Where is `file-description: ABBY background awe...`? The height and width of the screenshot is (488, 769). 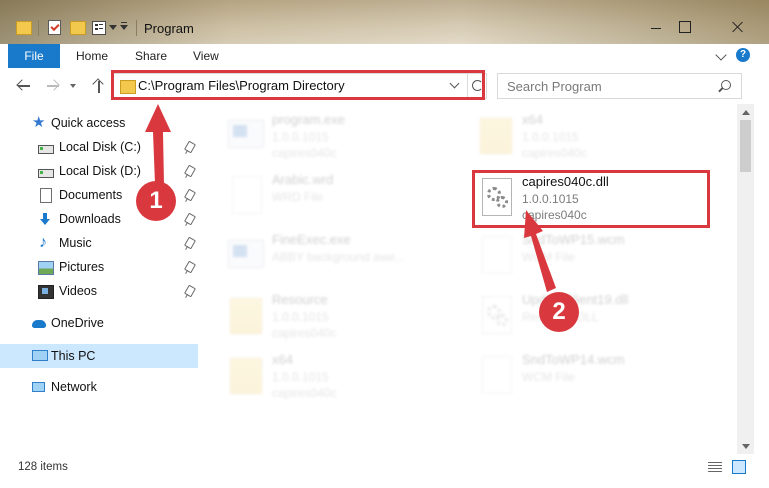 file-description: ABBY background awe... is located at coordinates (339, 257).